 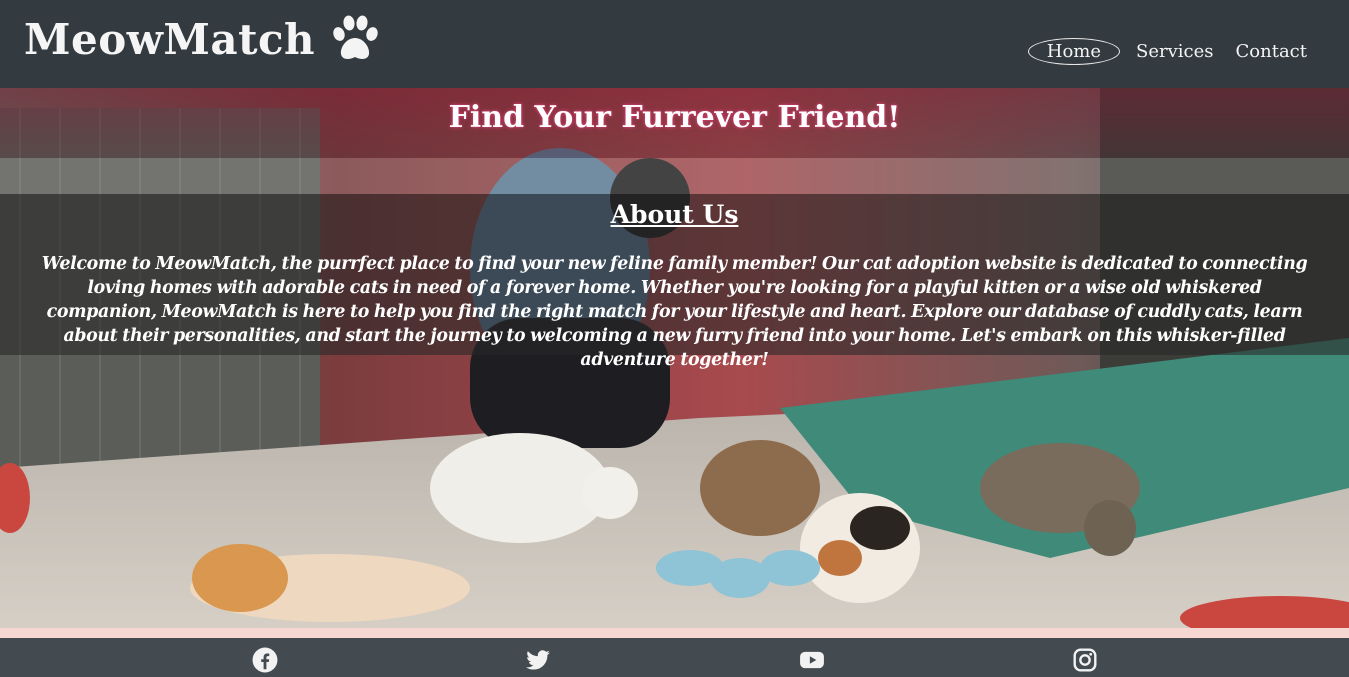 I want to click on paw-icon, so click(x=355, y=37).